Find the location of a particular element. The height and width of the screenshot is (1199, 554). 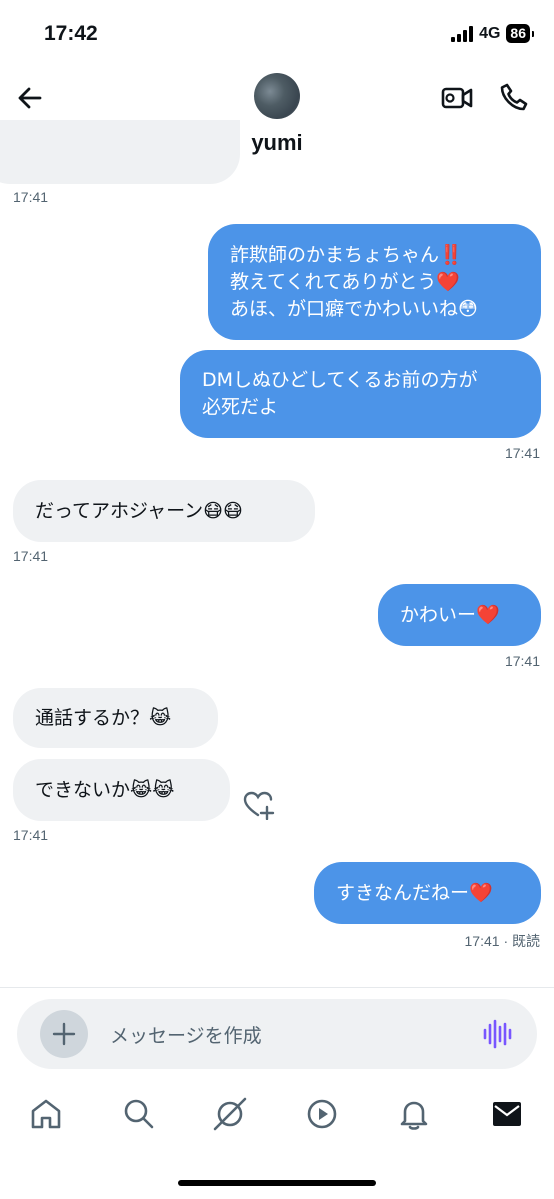

status-time: 17:42 is located at coordinates (71, 33).